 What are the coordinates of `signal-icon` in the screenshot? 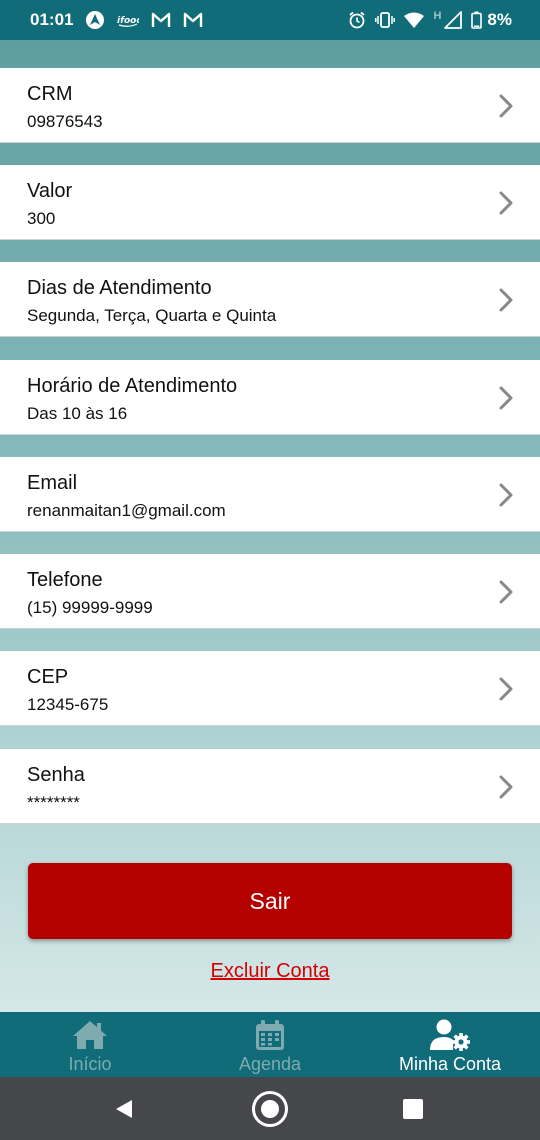 It's located at (453, 20).